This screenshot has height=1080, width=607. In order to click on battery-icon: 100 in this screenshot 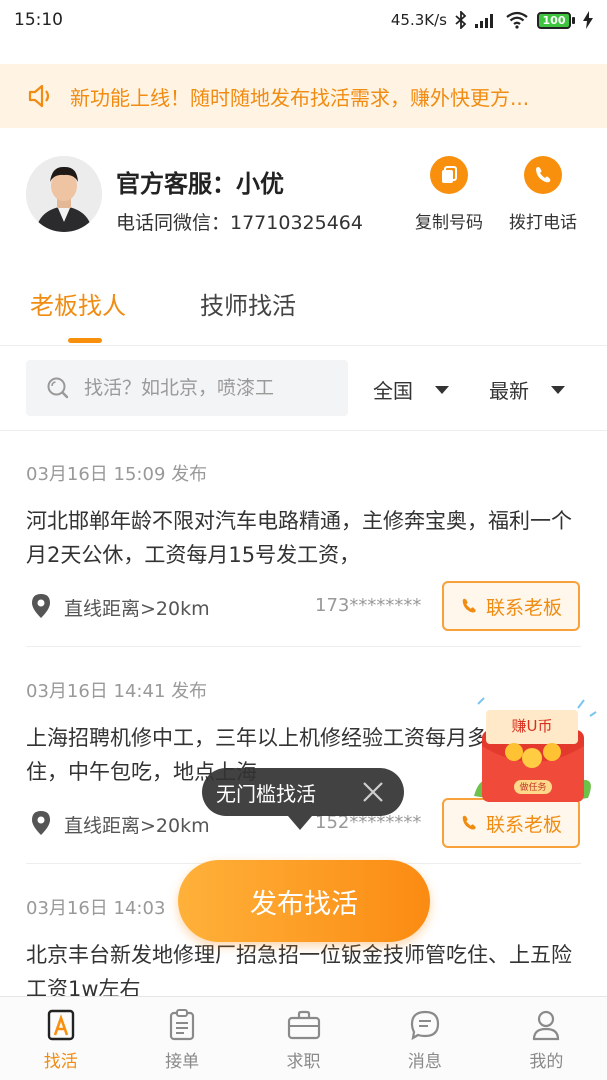, I will do `click(556, 20)`.